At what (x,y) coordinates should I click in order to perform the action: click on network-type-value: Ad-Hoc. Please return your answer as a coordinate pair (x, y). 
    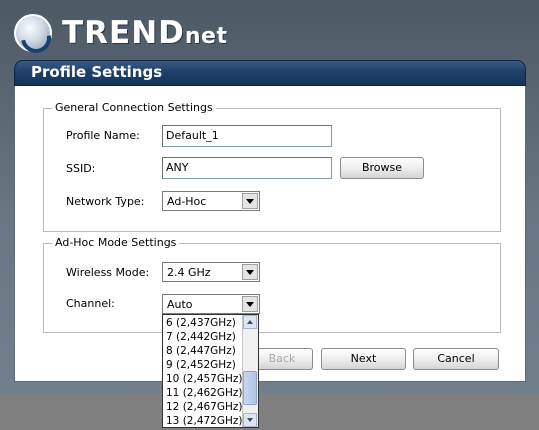
    Looking at the image, I should click on (187, 201).